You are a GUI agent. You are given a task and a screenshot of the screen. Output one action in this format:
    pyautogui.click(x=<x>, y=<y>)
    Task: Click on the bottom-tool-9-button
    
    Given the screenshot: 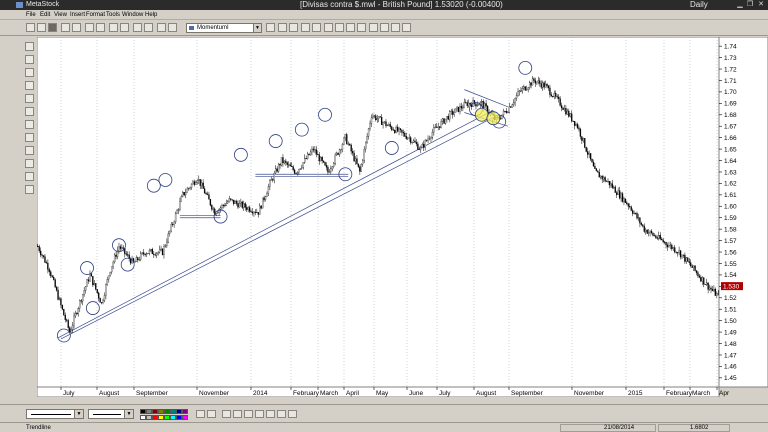 What is the action you would take?
    pyautogui.click(x=292, y=414)
    